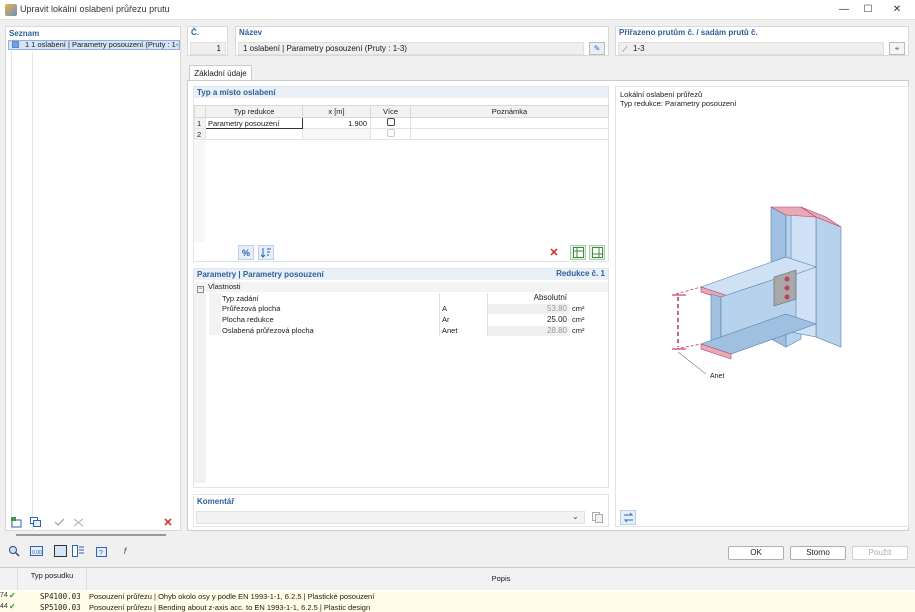 The width and height of the screenshot is (915, 612). Describe the element at coordinates (580, 273) in the screenshot. I see `params-reduction-no: Redukce č. 1` at that location.